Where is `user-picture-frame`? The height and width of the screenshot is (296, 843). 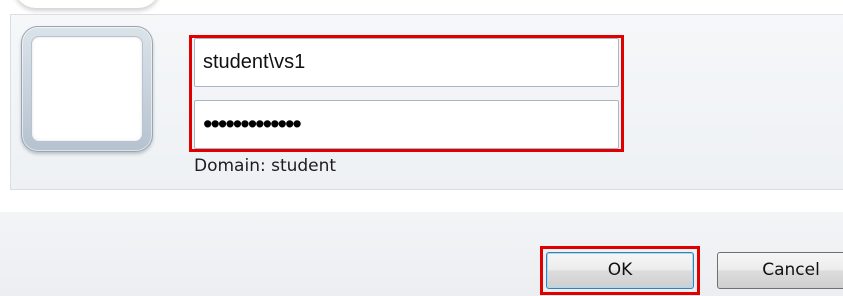 user-picture-frame is located at coordinates (87, 89).